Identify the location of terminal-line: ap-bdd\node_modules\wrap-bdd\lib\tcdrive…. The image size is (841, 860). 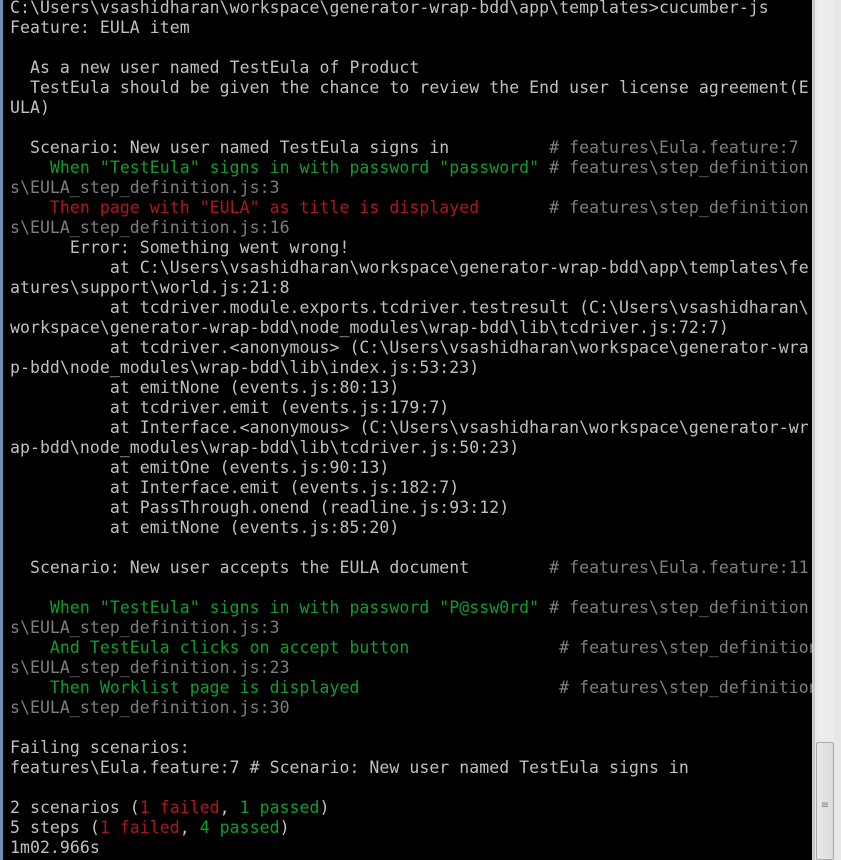
(411, 448).